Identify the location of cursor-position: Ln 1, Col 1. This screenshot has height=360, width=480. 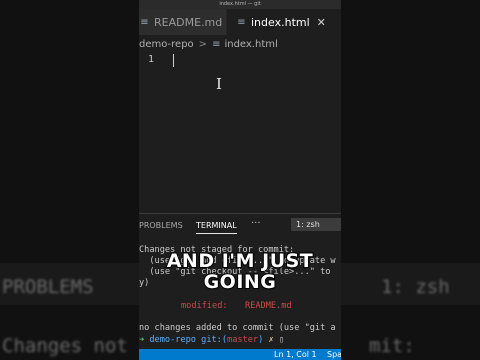
(295, 354).